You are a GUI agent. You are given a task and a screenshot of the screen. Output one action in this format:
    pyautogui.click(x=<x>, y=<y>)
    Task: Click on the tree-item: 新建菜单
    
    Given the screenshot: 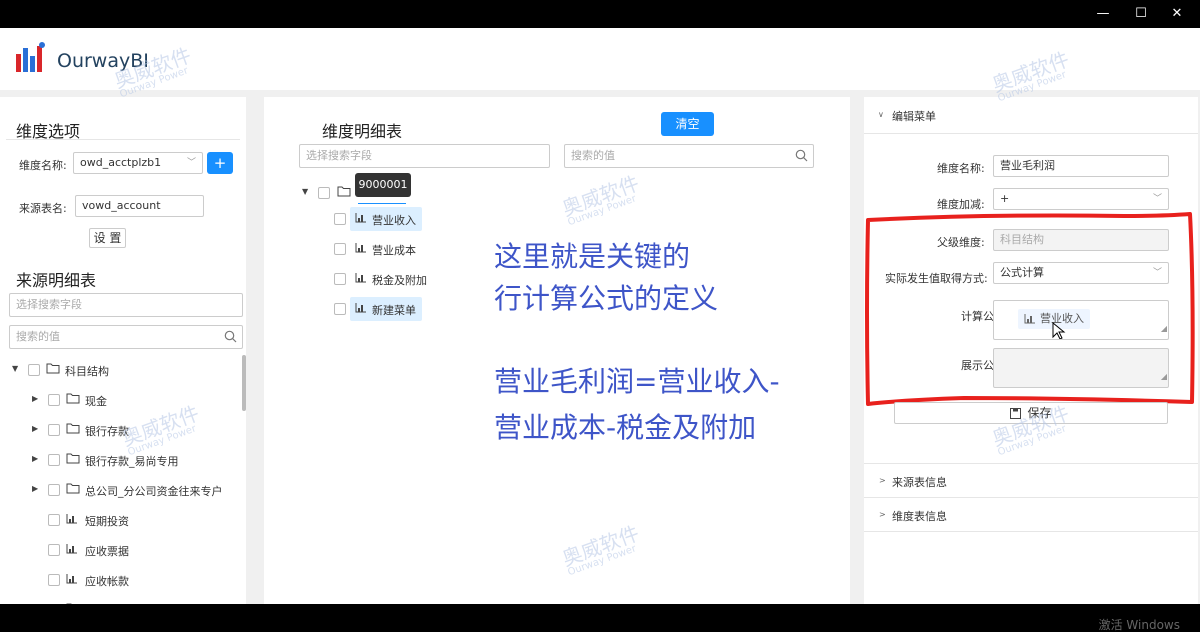 What is the action you would take?
    pyautogui.click(x=394, y=309)
    